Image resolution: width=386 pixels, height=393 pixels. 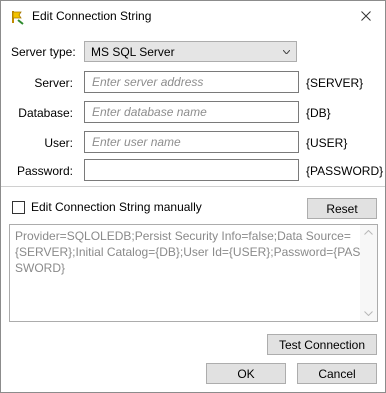 What do you see at coordinates (318, 113) in the screenshot?
I see `database-token: {DB}` at bounding box center [318, 113].